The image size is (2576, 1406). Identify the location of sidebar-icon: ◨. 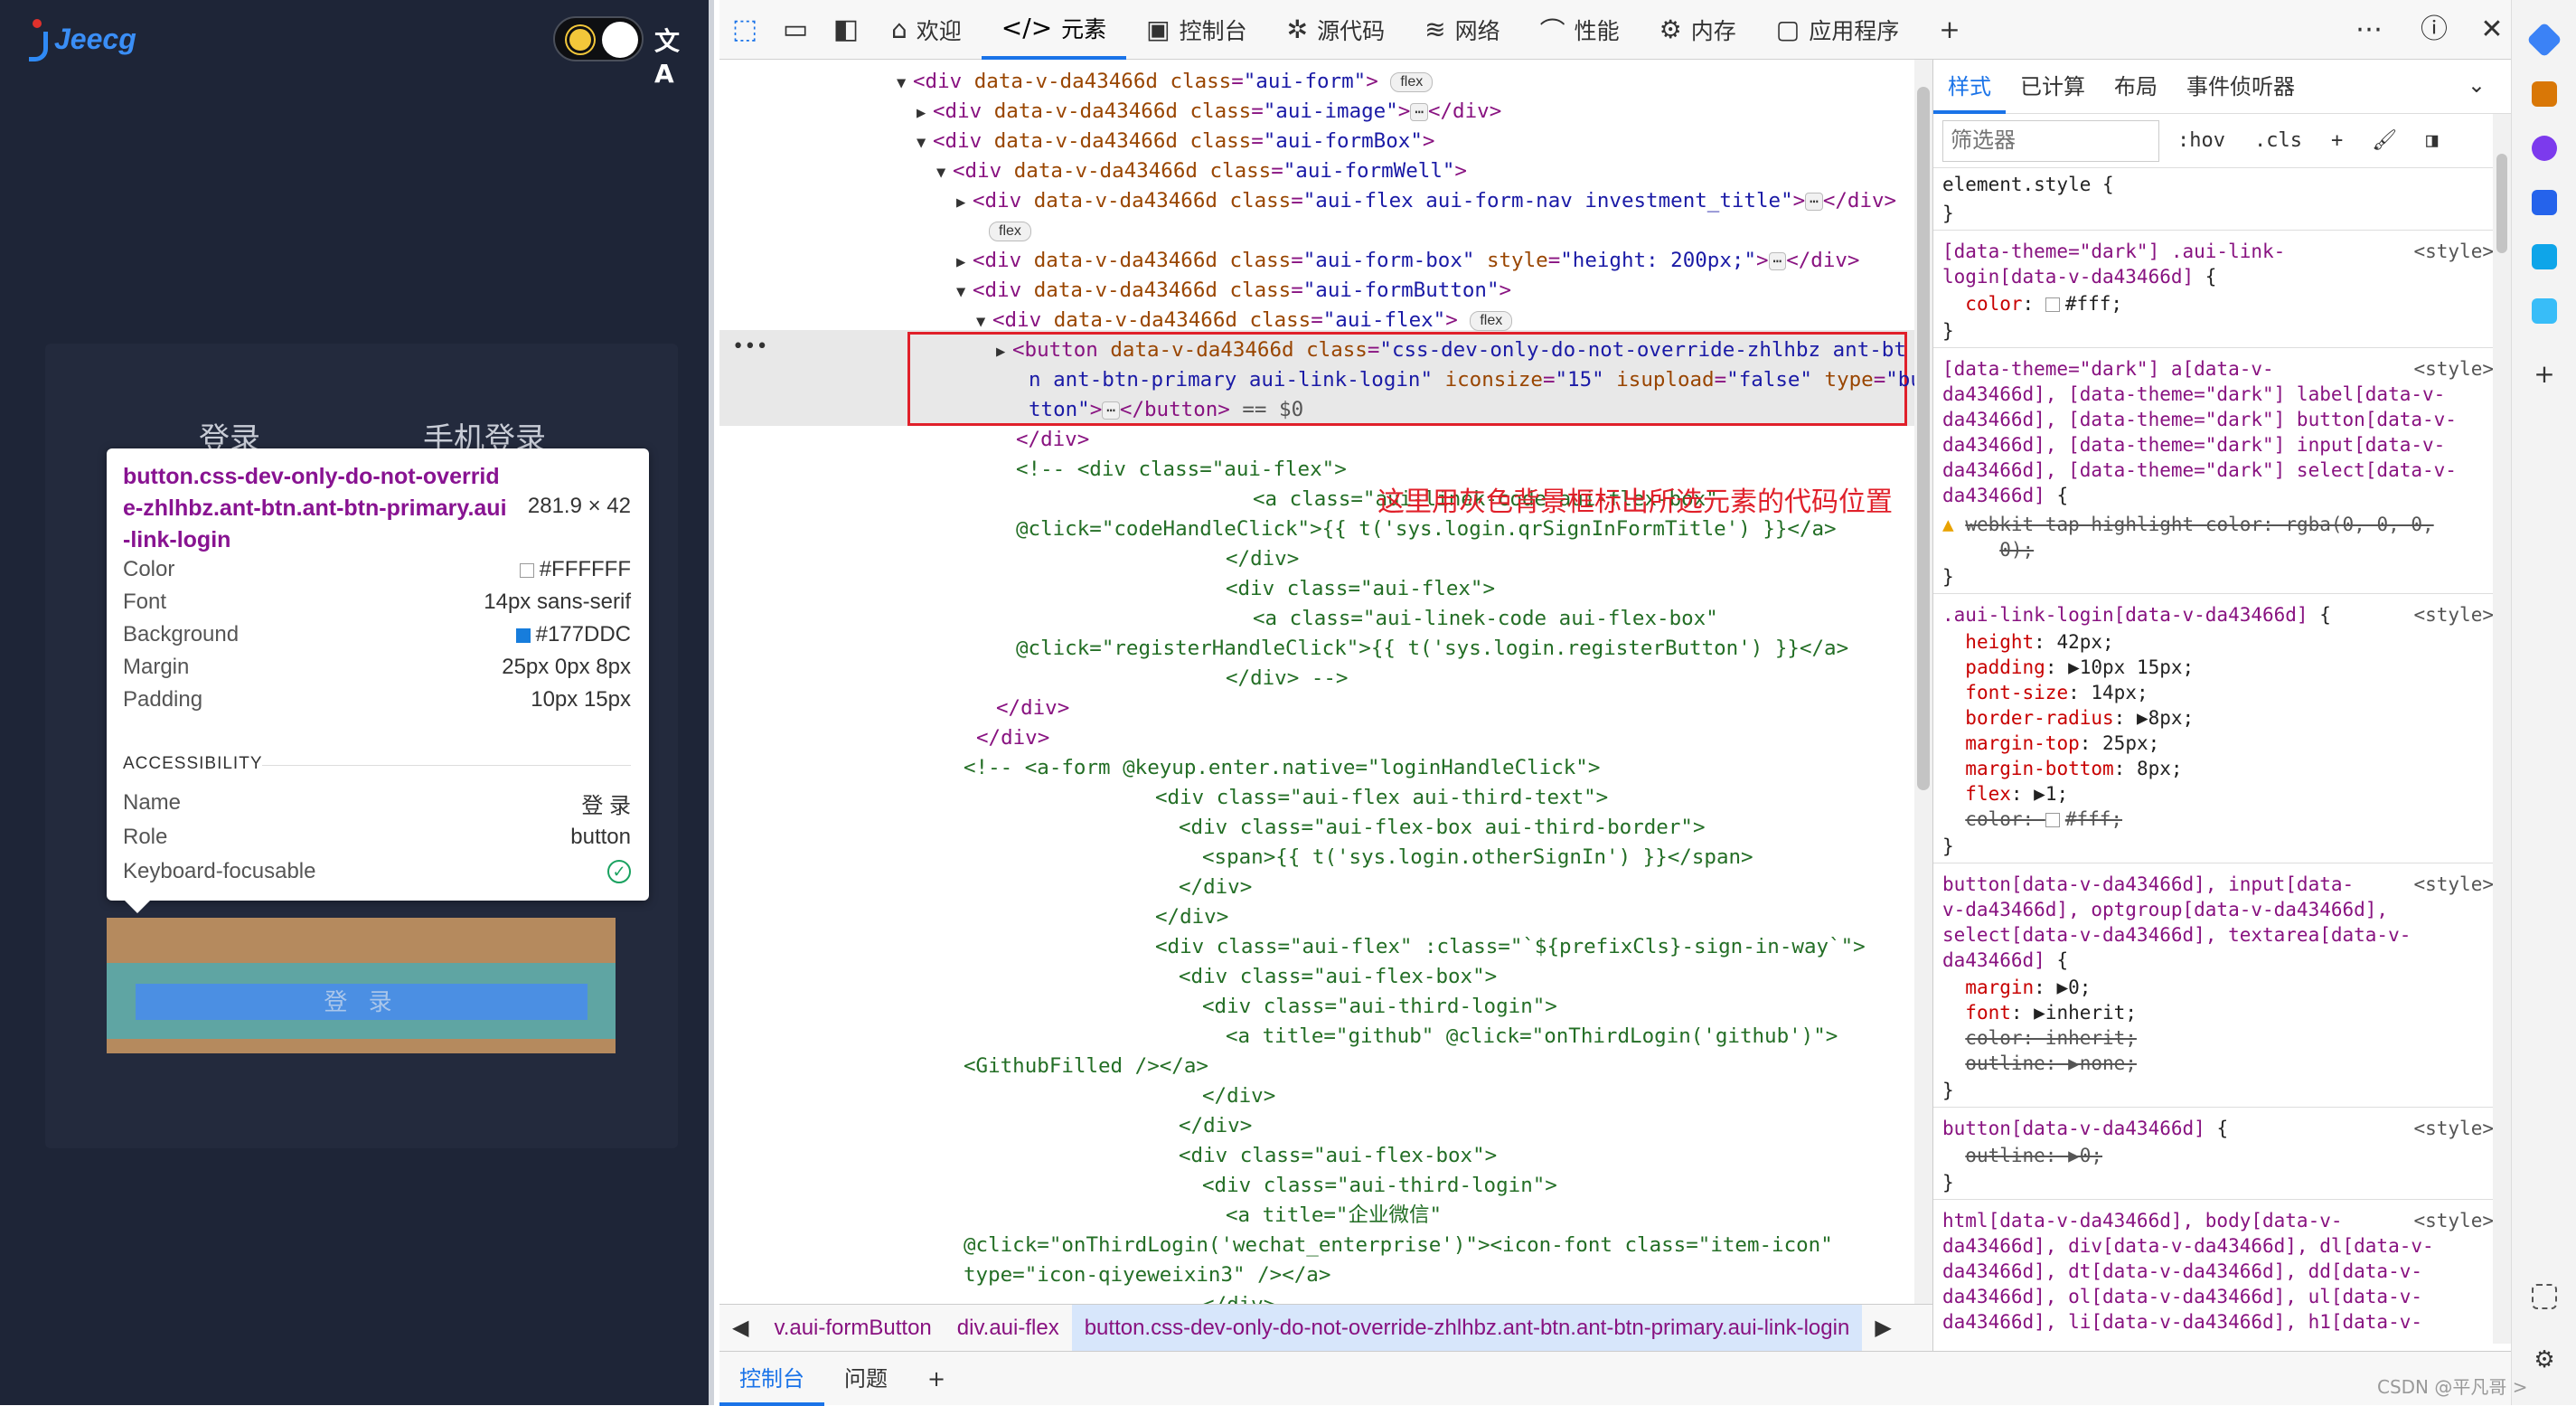
(2432, 140).